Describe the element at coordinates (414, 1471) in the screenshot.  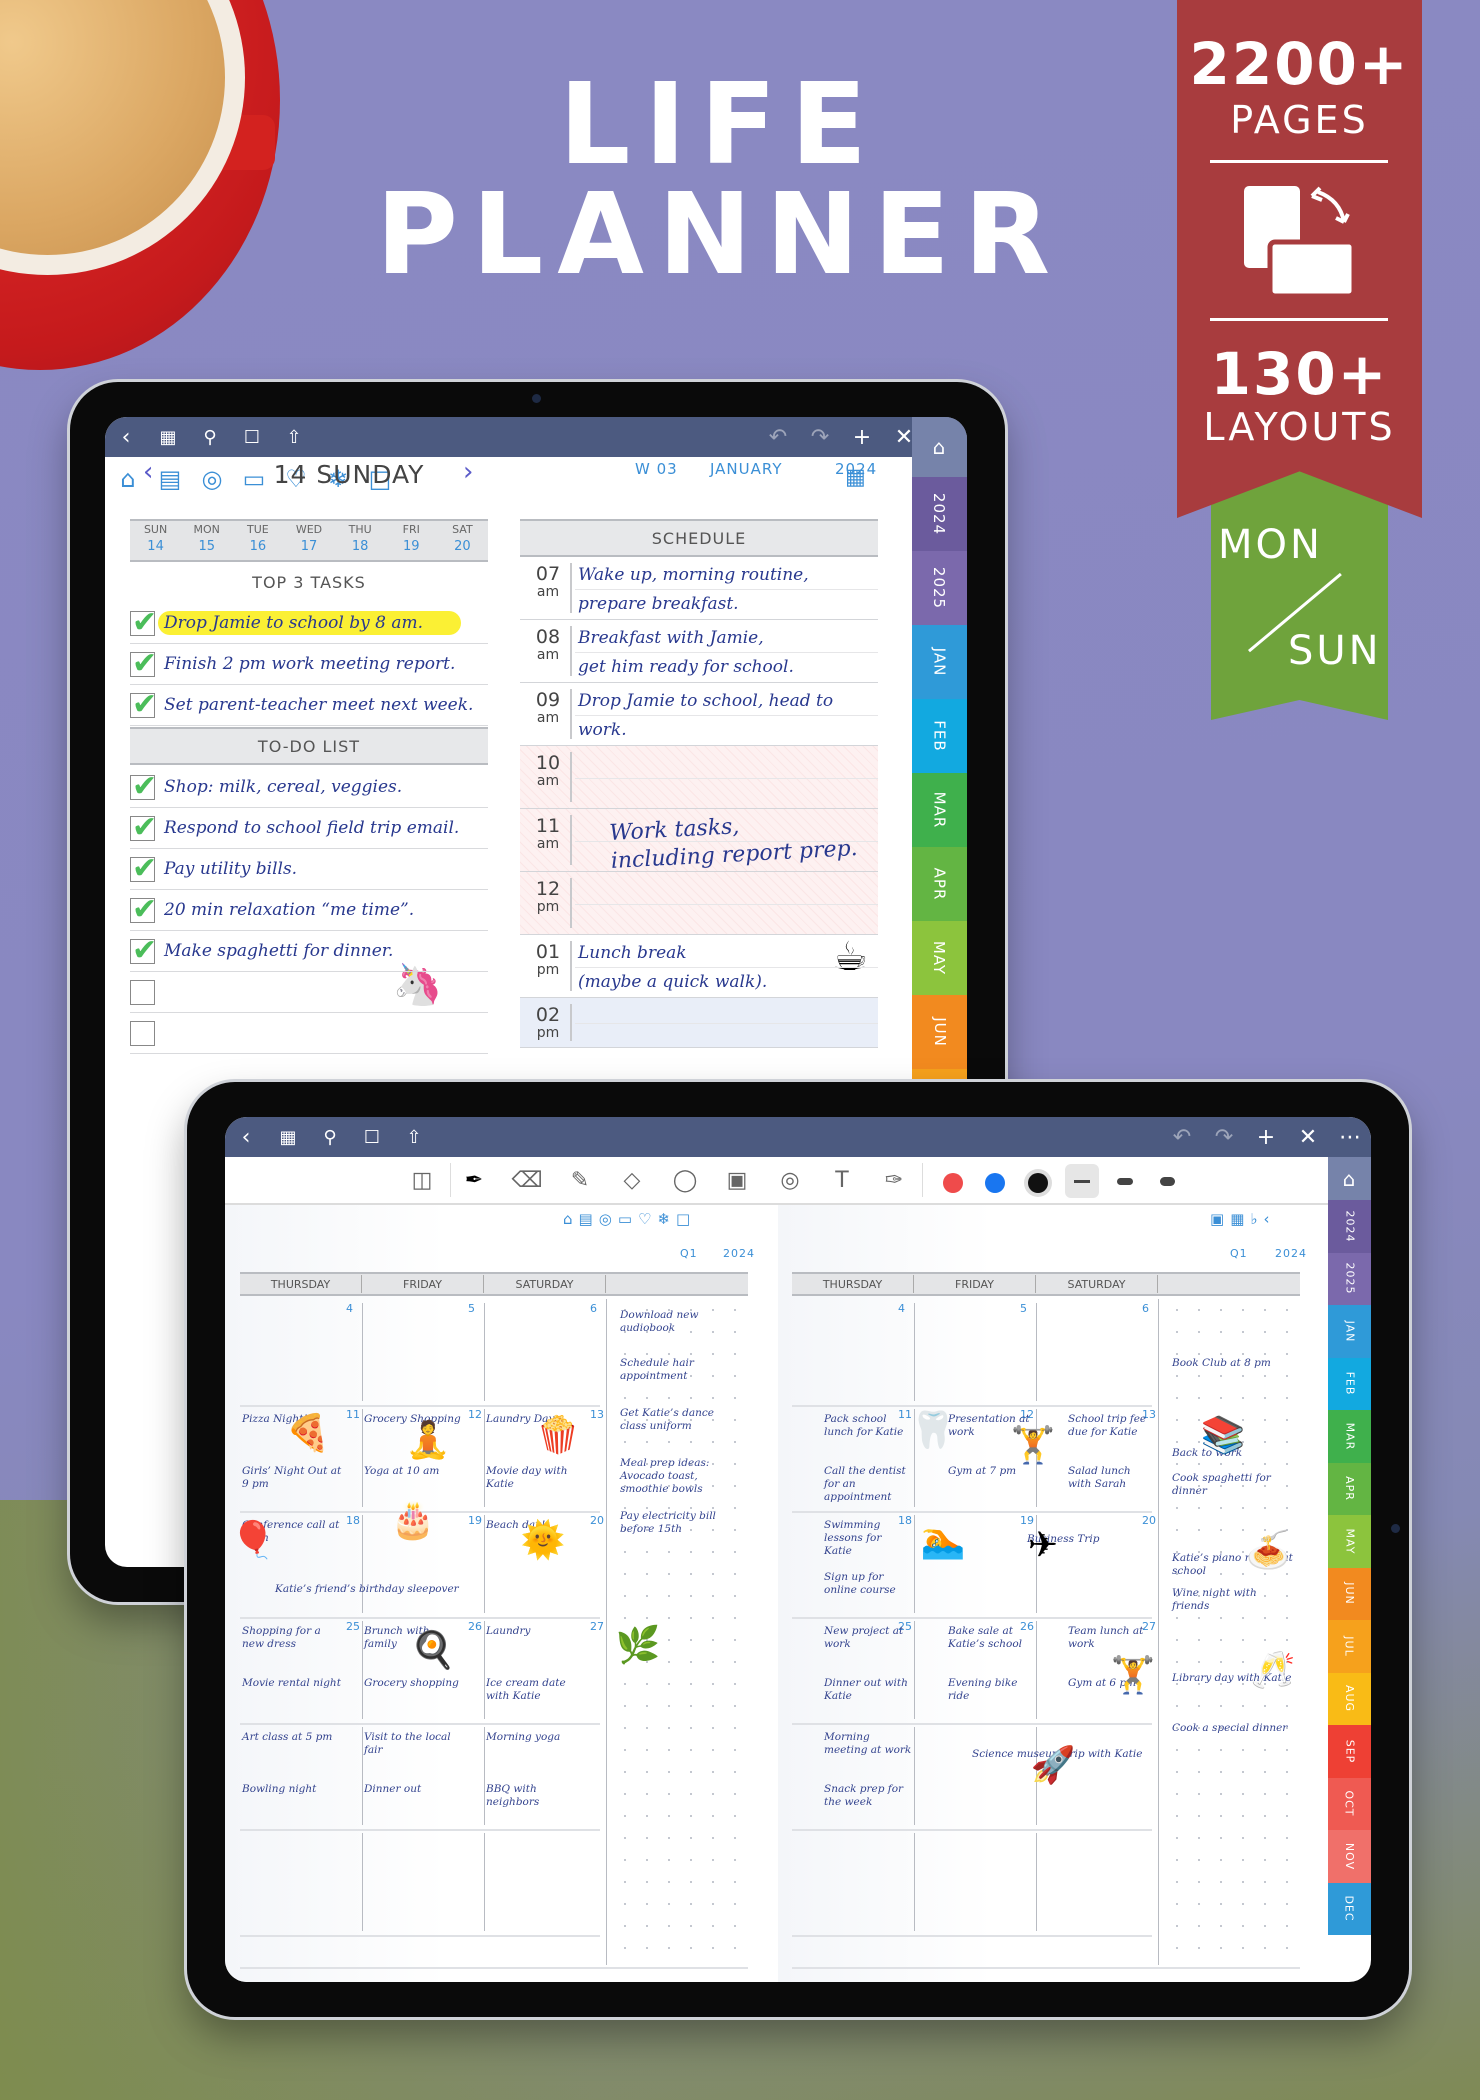
I see `calendar-event: Yoga at 10 am` at that location.